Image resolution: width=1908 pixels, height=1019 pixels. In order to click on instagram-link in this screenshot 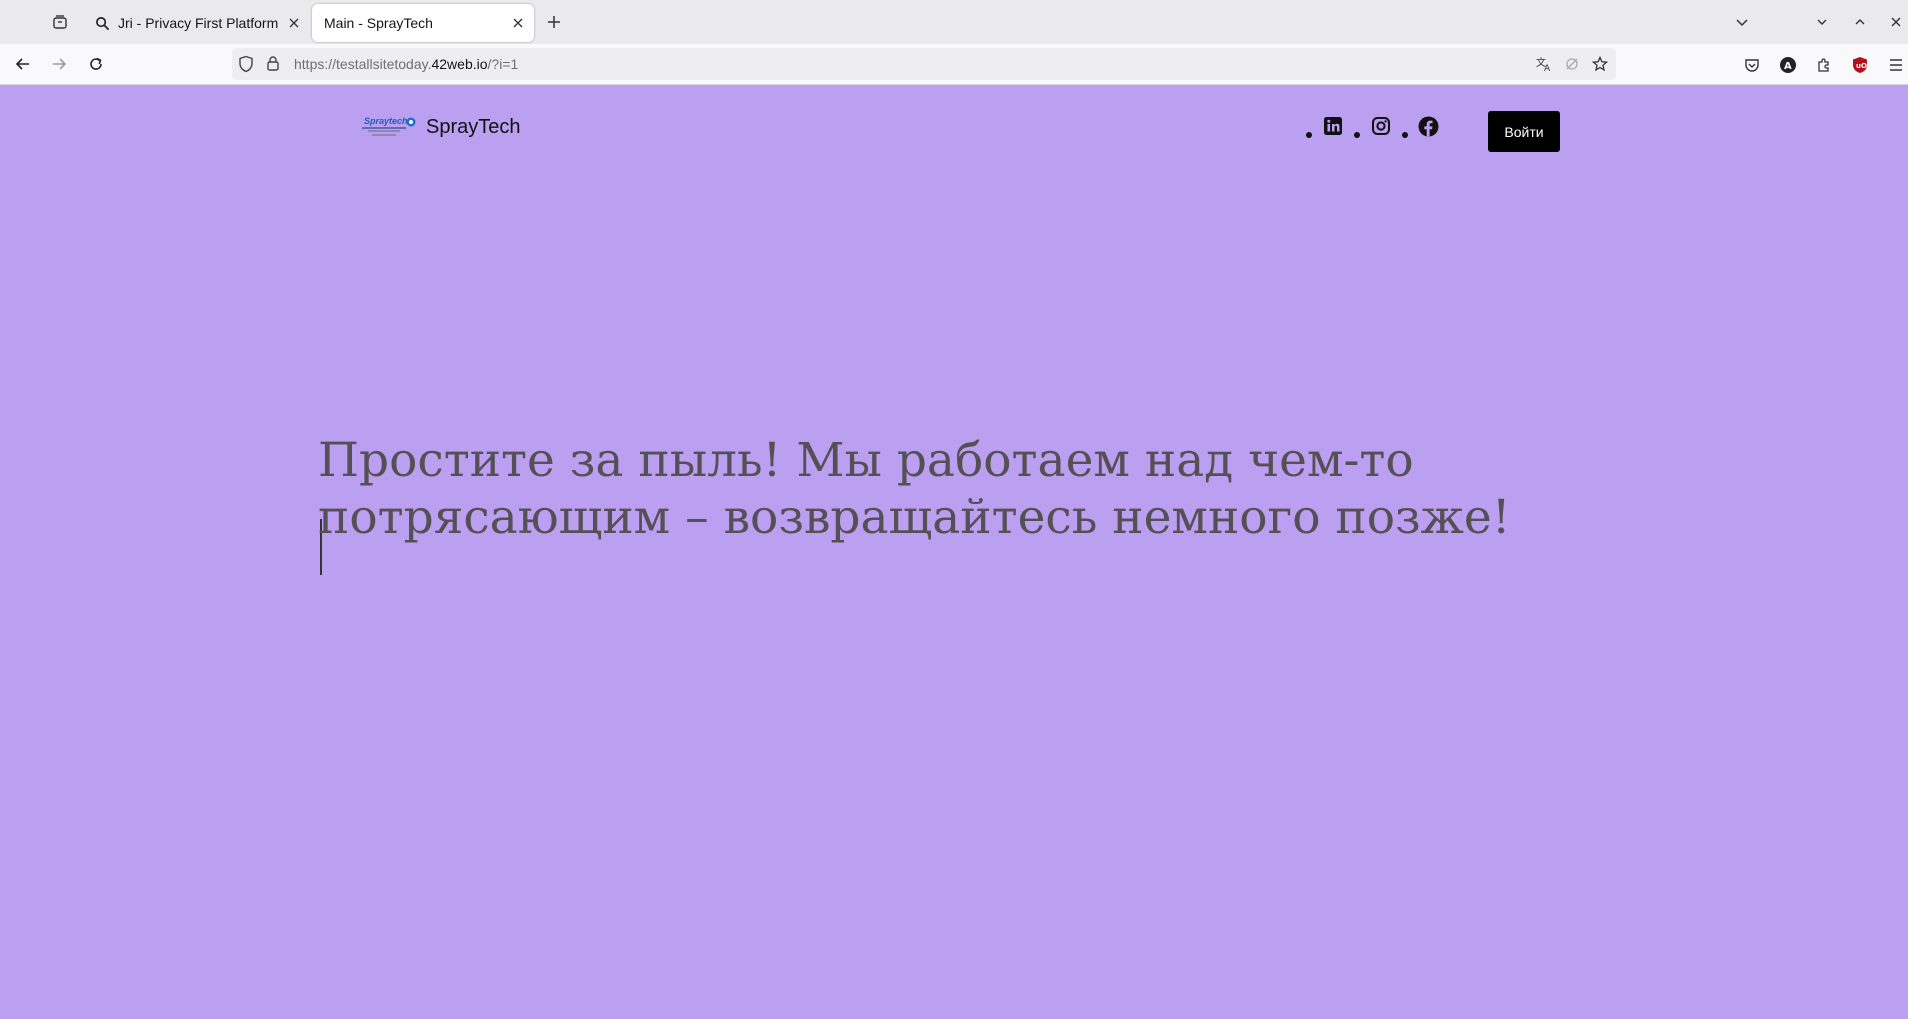, I will do `click(1381, 126)`.